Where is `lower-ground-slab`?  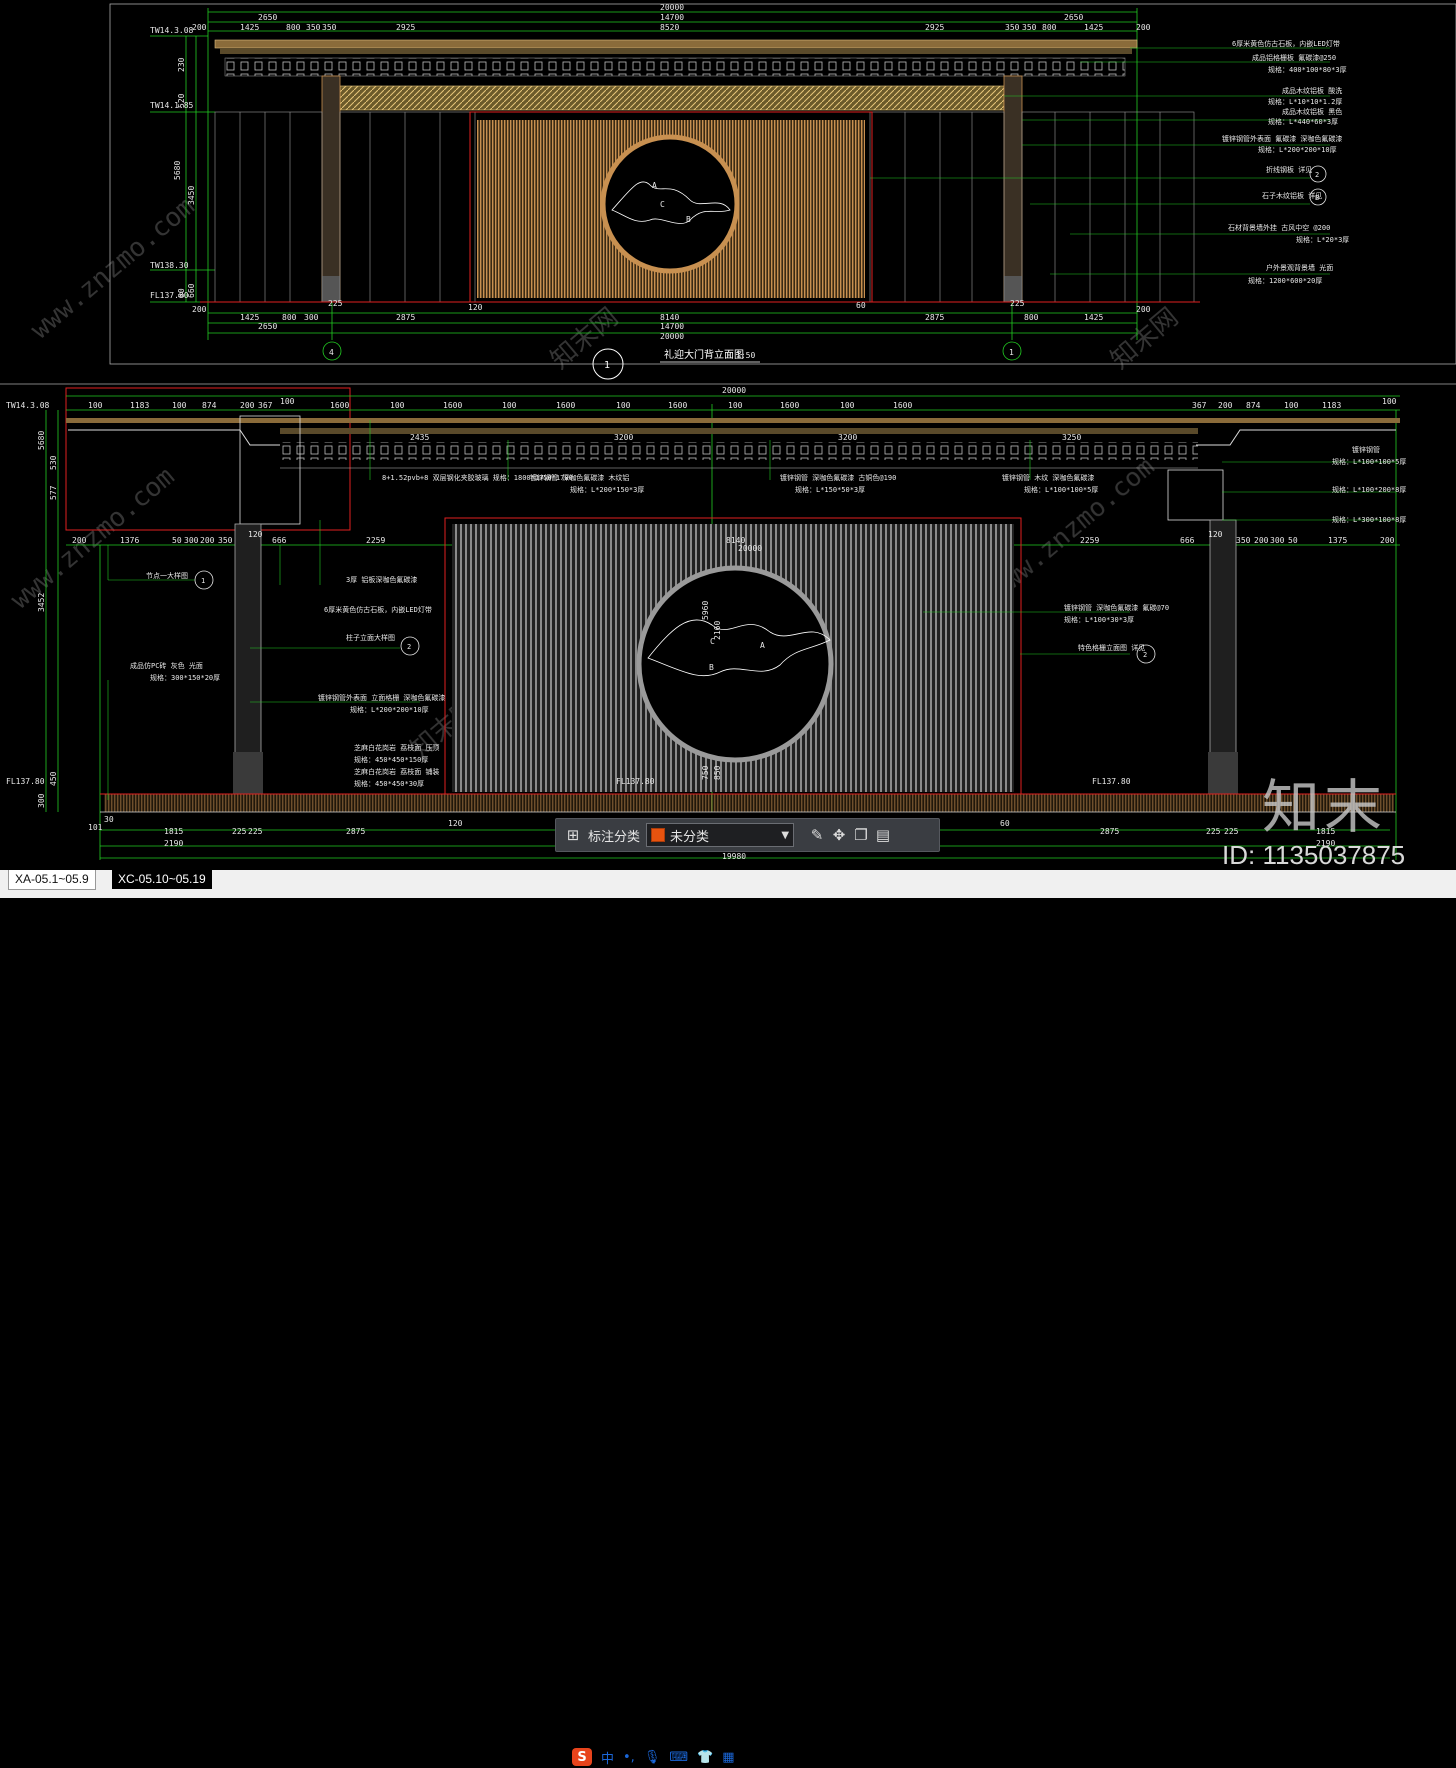 lower-ground-slab is located at coordinates (749, 803).